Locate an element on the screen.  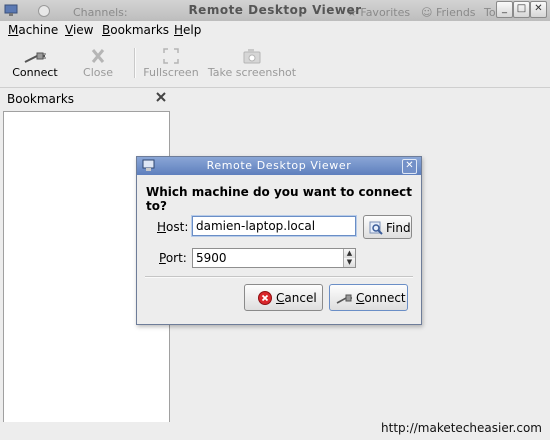
minimize-button: _ is located at coordinates (504, 9).